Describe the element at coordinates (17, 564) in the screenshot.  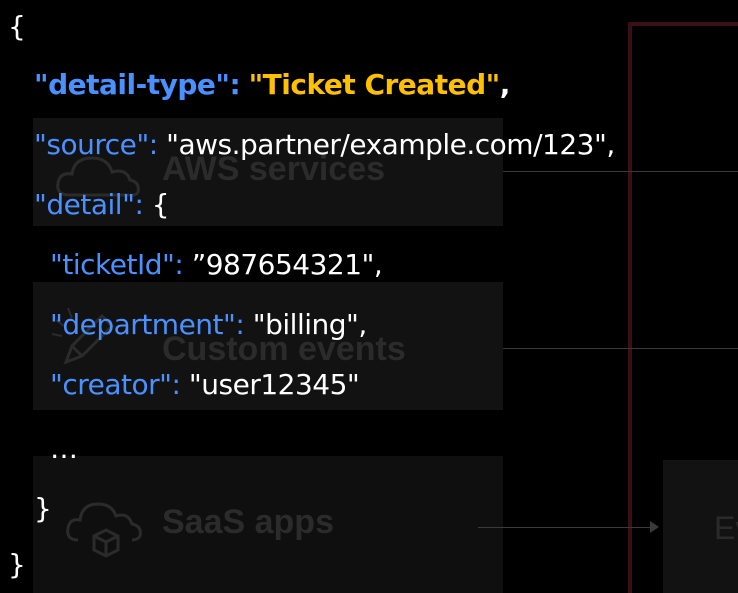
I see `json-close-brace: }` at that location.